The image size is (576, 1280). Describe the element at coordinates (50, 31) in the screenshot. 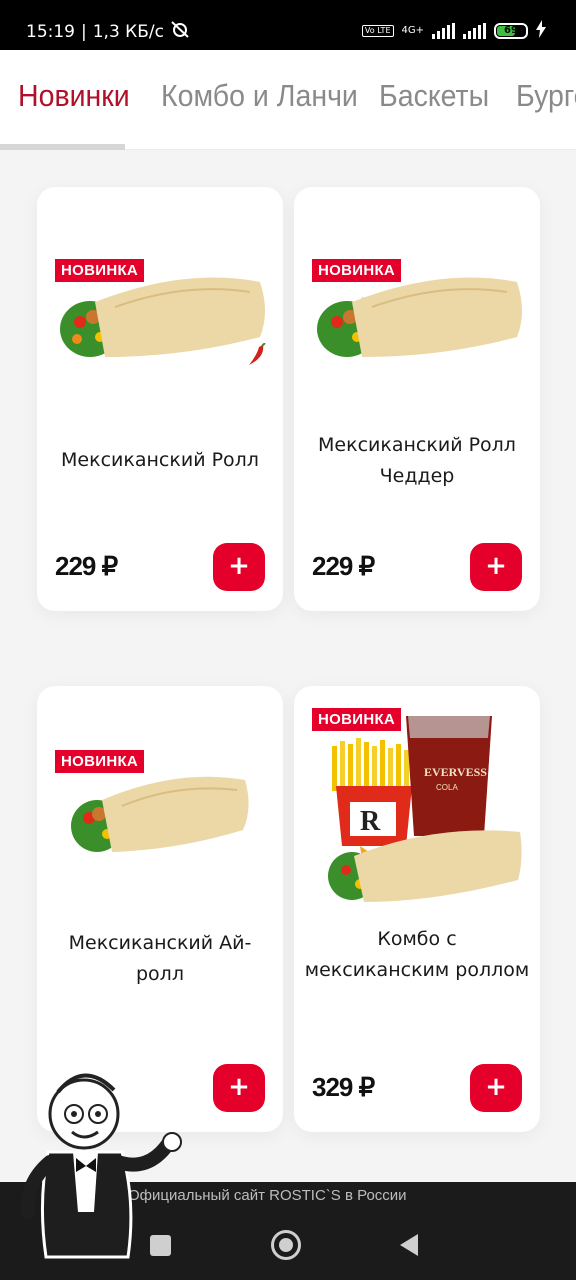

I see `status-time: 15:19` at that location.